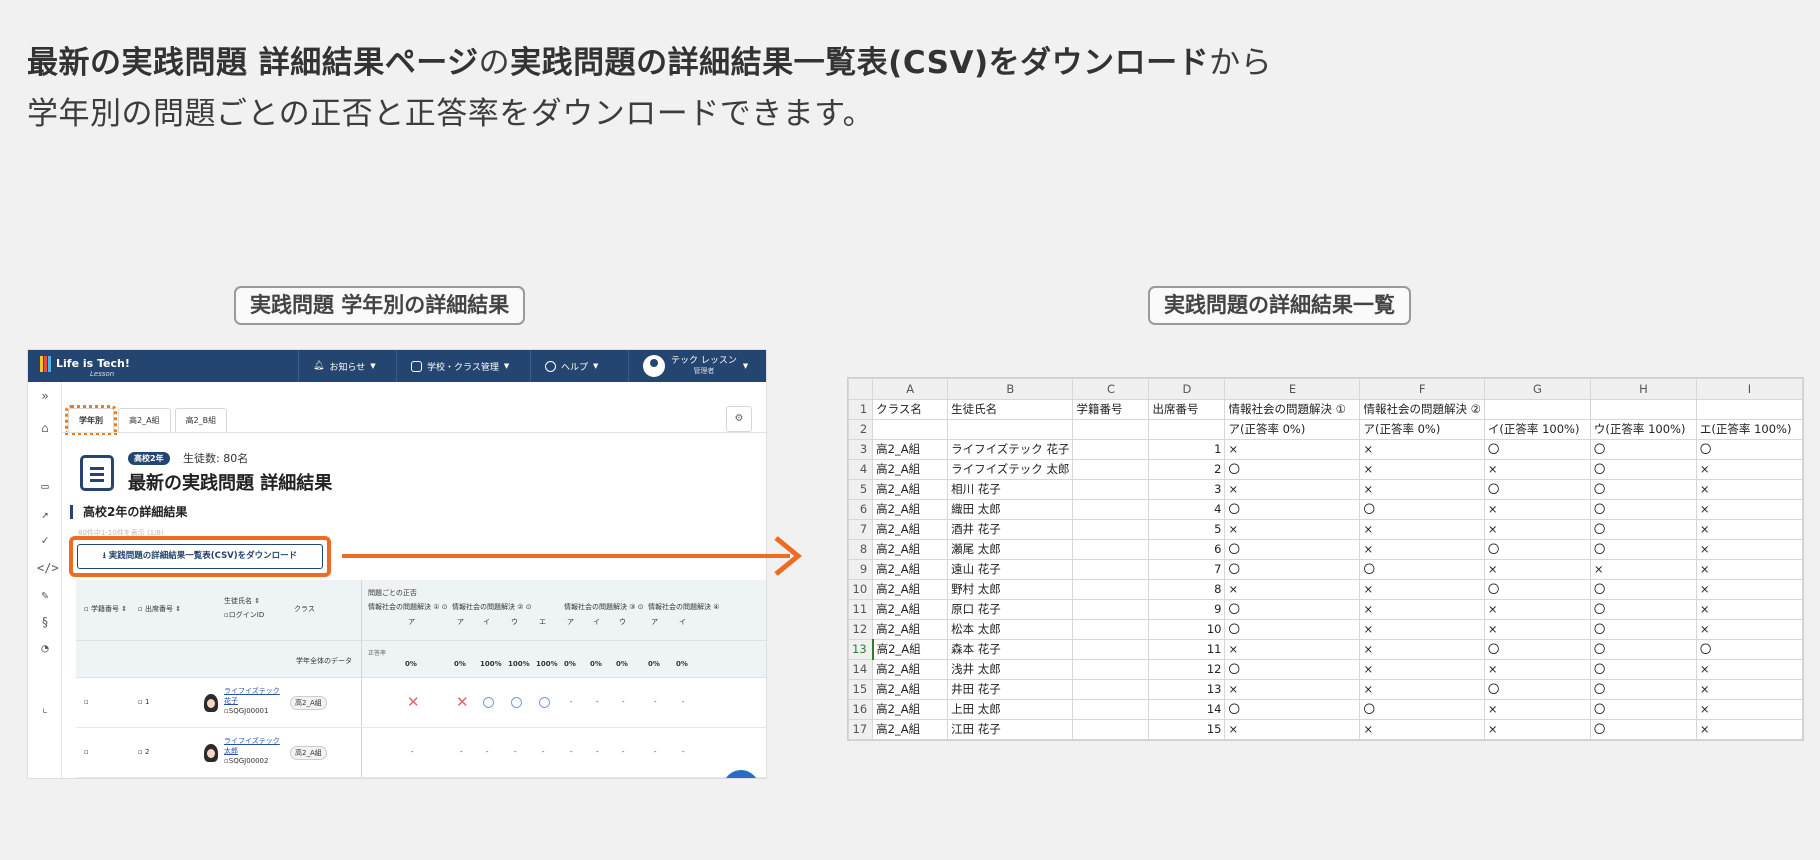  I want to click on sheet-cell: 浅井 太郎, so click(1010, 669).